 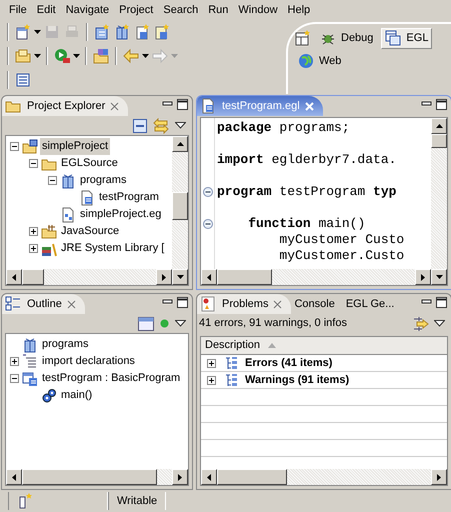 What do you see at coordinates (244, 304) in the screenshot?
I see `view-tab: Problems` at bounding box center [244, 304].